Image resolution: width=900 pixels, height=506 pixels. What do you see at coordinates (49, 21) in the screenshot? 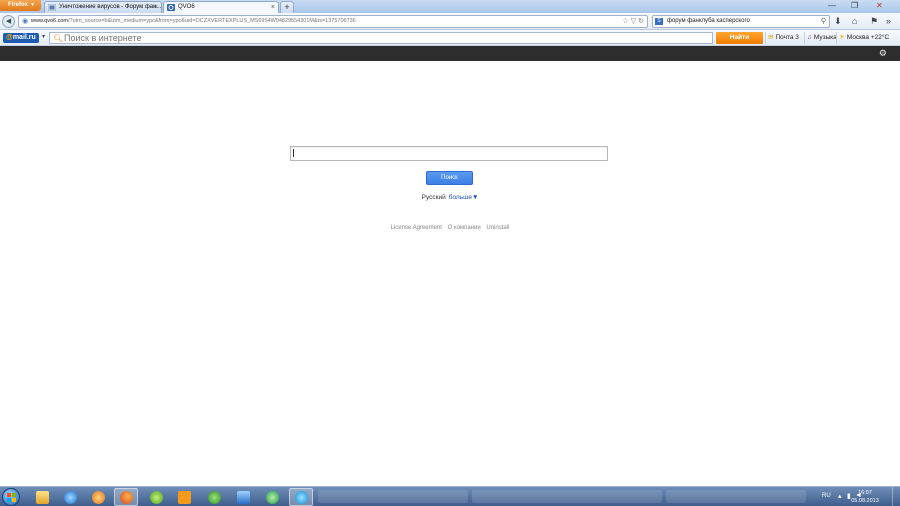
I see `url-host: www.qvo6.com` at bounding box center [49, 21].